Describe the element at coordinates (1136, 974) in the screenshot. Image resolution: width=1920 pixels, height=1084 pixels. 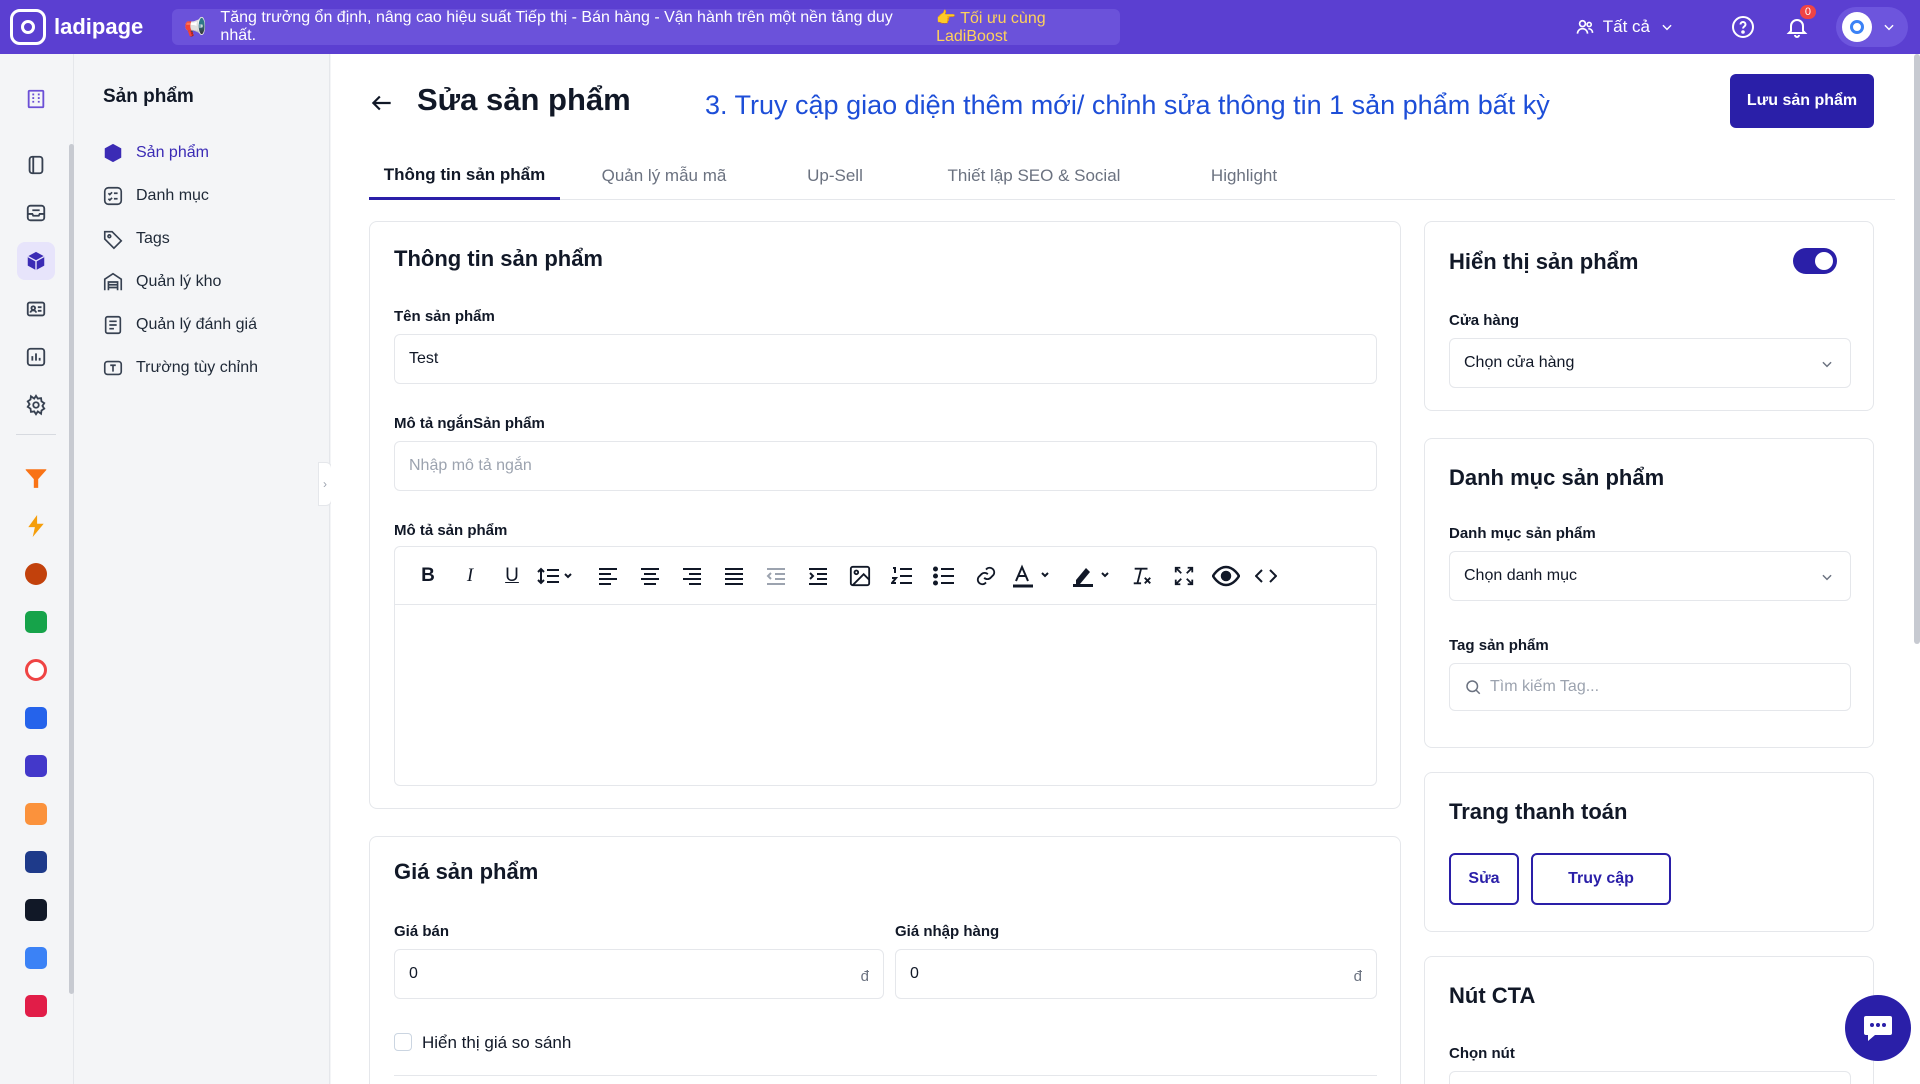
I see `cost-price-input: 0 đ` at that location.